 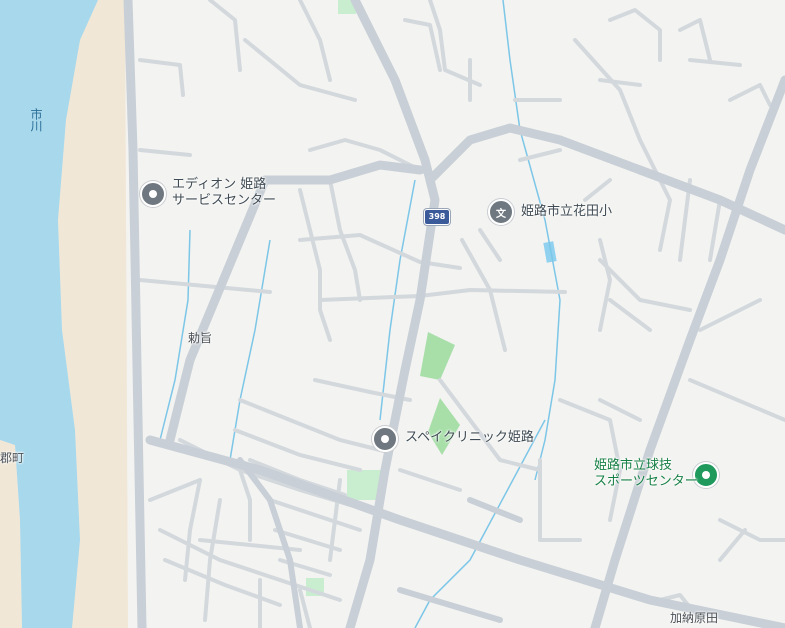 What do you see at coordinates (694, 618) in the screenshot?
I see `area-label-kanoharada: 加納原田` at bounding box center [694, 618].